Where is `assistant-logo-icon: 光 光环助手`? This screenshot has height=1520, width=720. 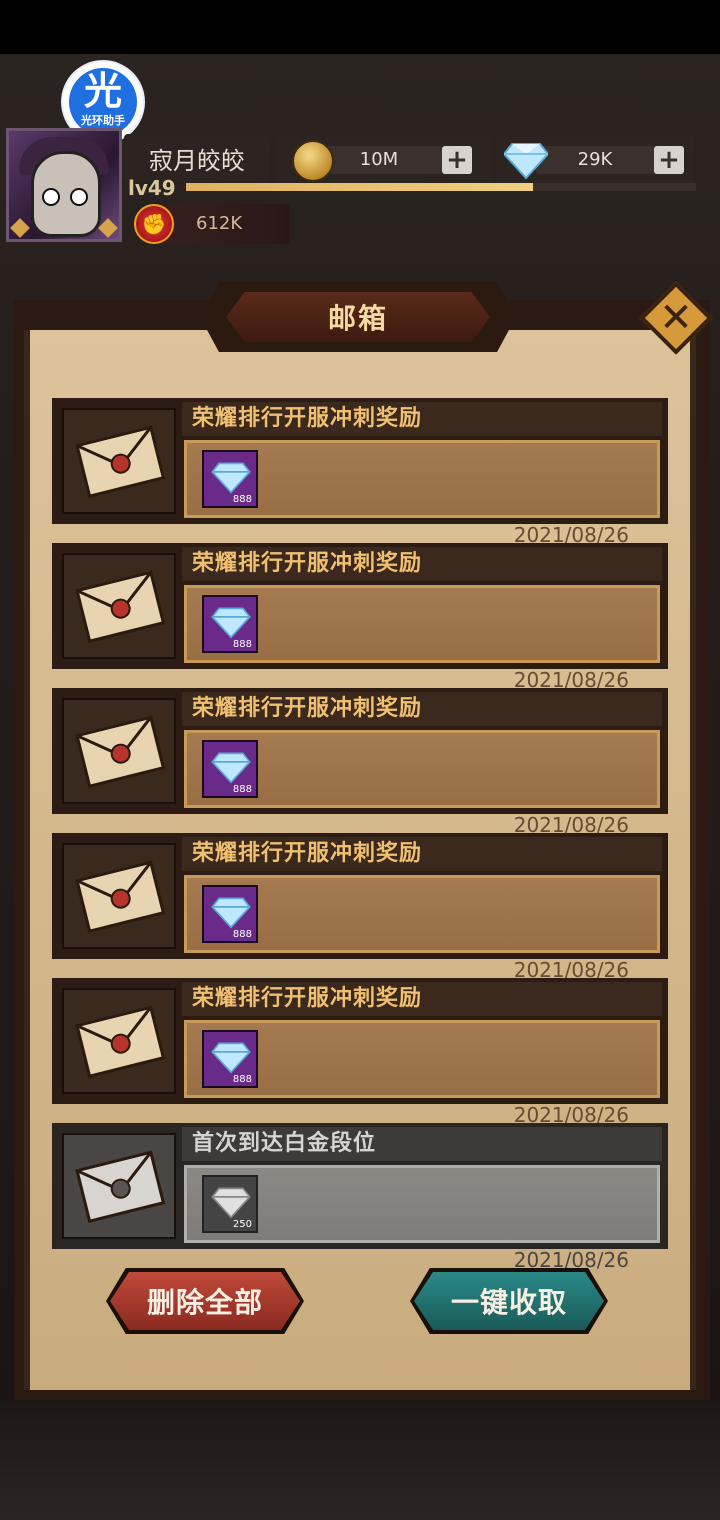 assistant-logo-icon: 光 光环助手 is located at coordinates (103, 102).